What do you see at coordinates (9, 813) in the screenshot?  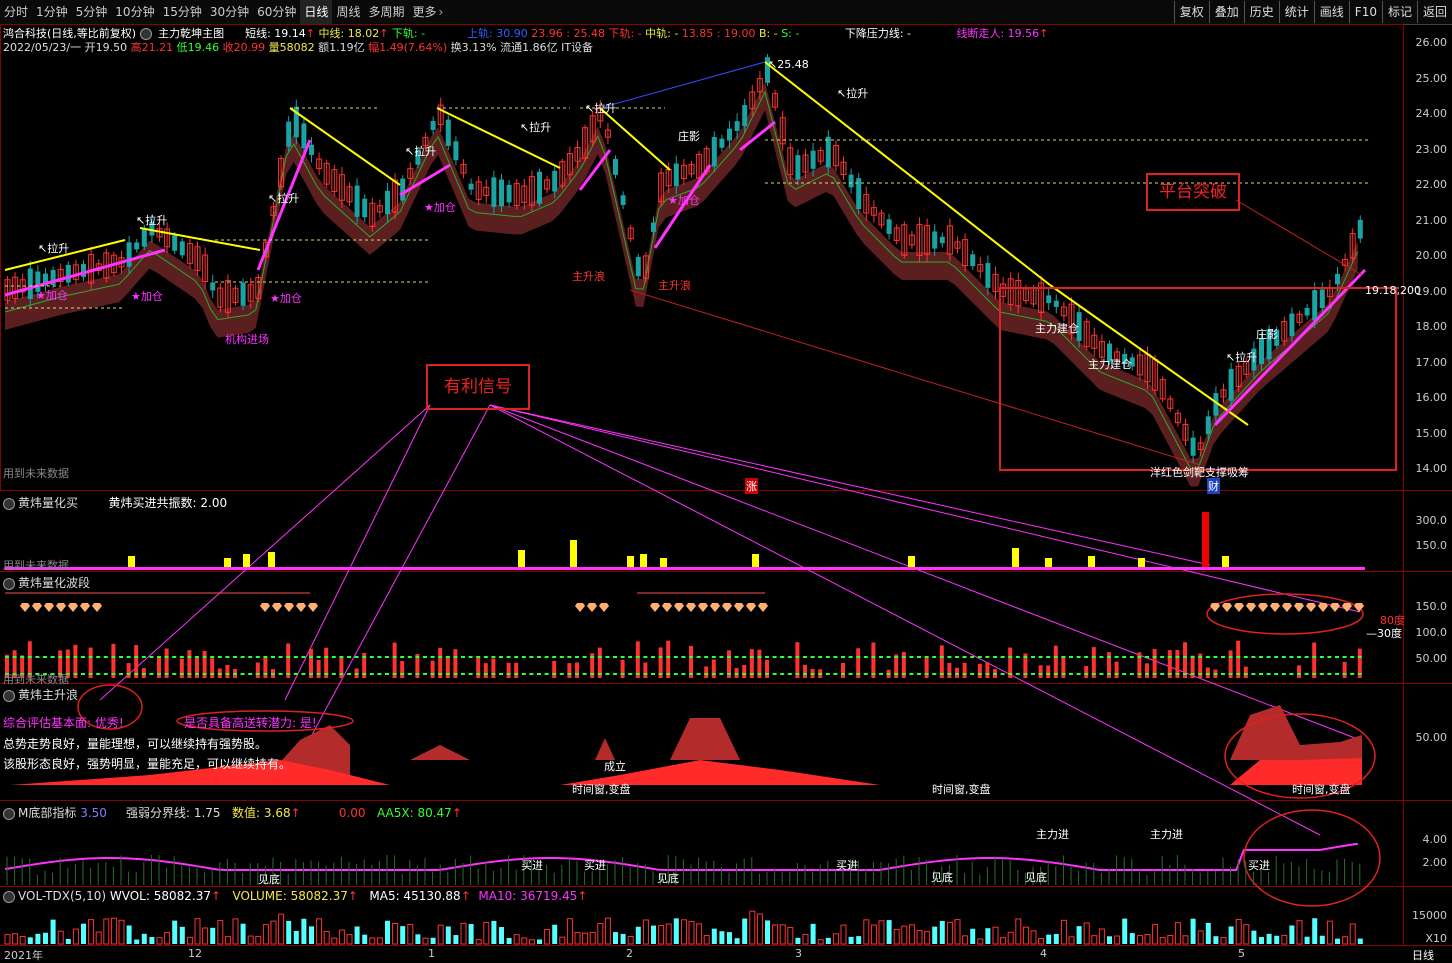 I see `panel-m-bottom-gear-icon` at bounding box center [9, 813].